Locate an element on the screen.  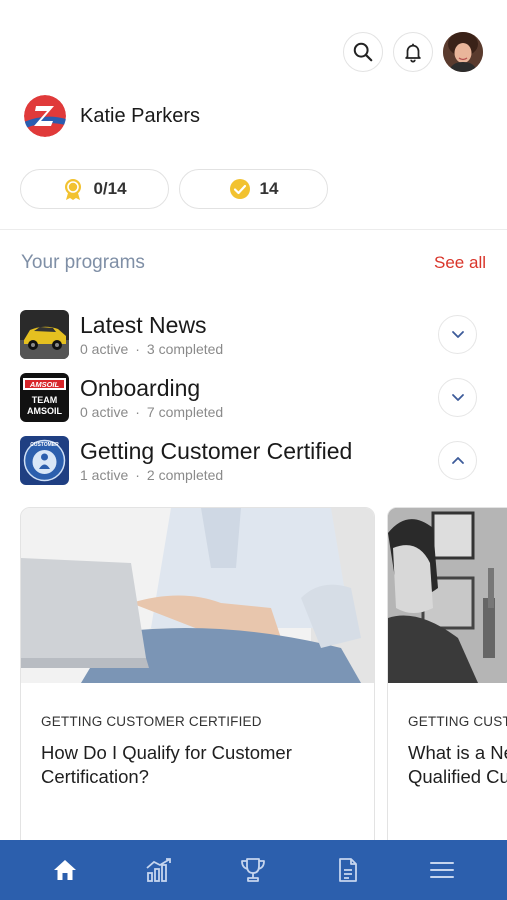
brand-logo is located at coordinates (45, 116).